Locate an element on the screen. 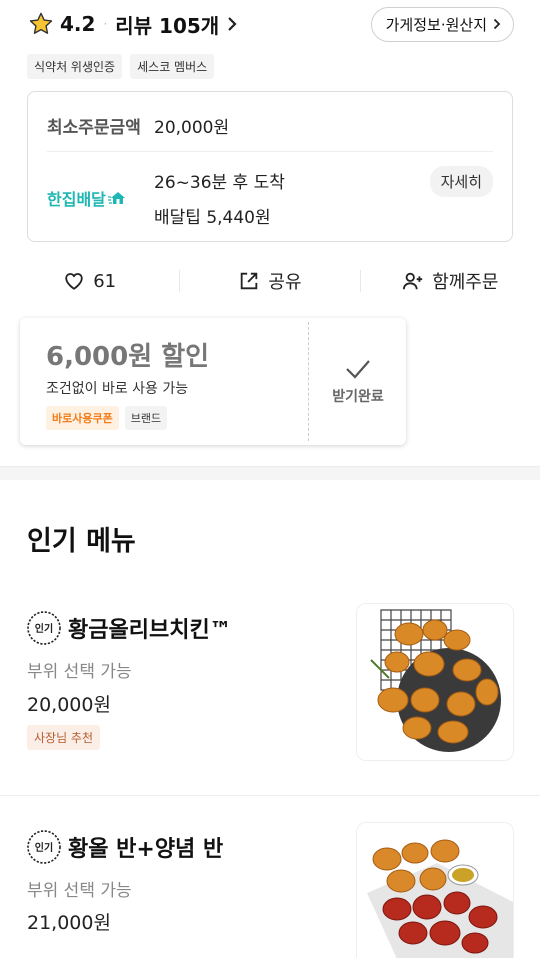 Image resolution: width=540 pixels, height=958 pixels. heart-icon is located at coordinates (74, 281).